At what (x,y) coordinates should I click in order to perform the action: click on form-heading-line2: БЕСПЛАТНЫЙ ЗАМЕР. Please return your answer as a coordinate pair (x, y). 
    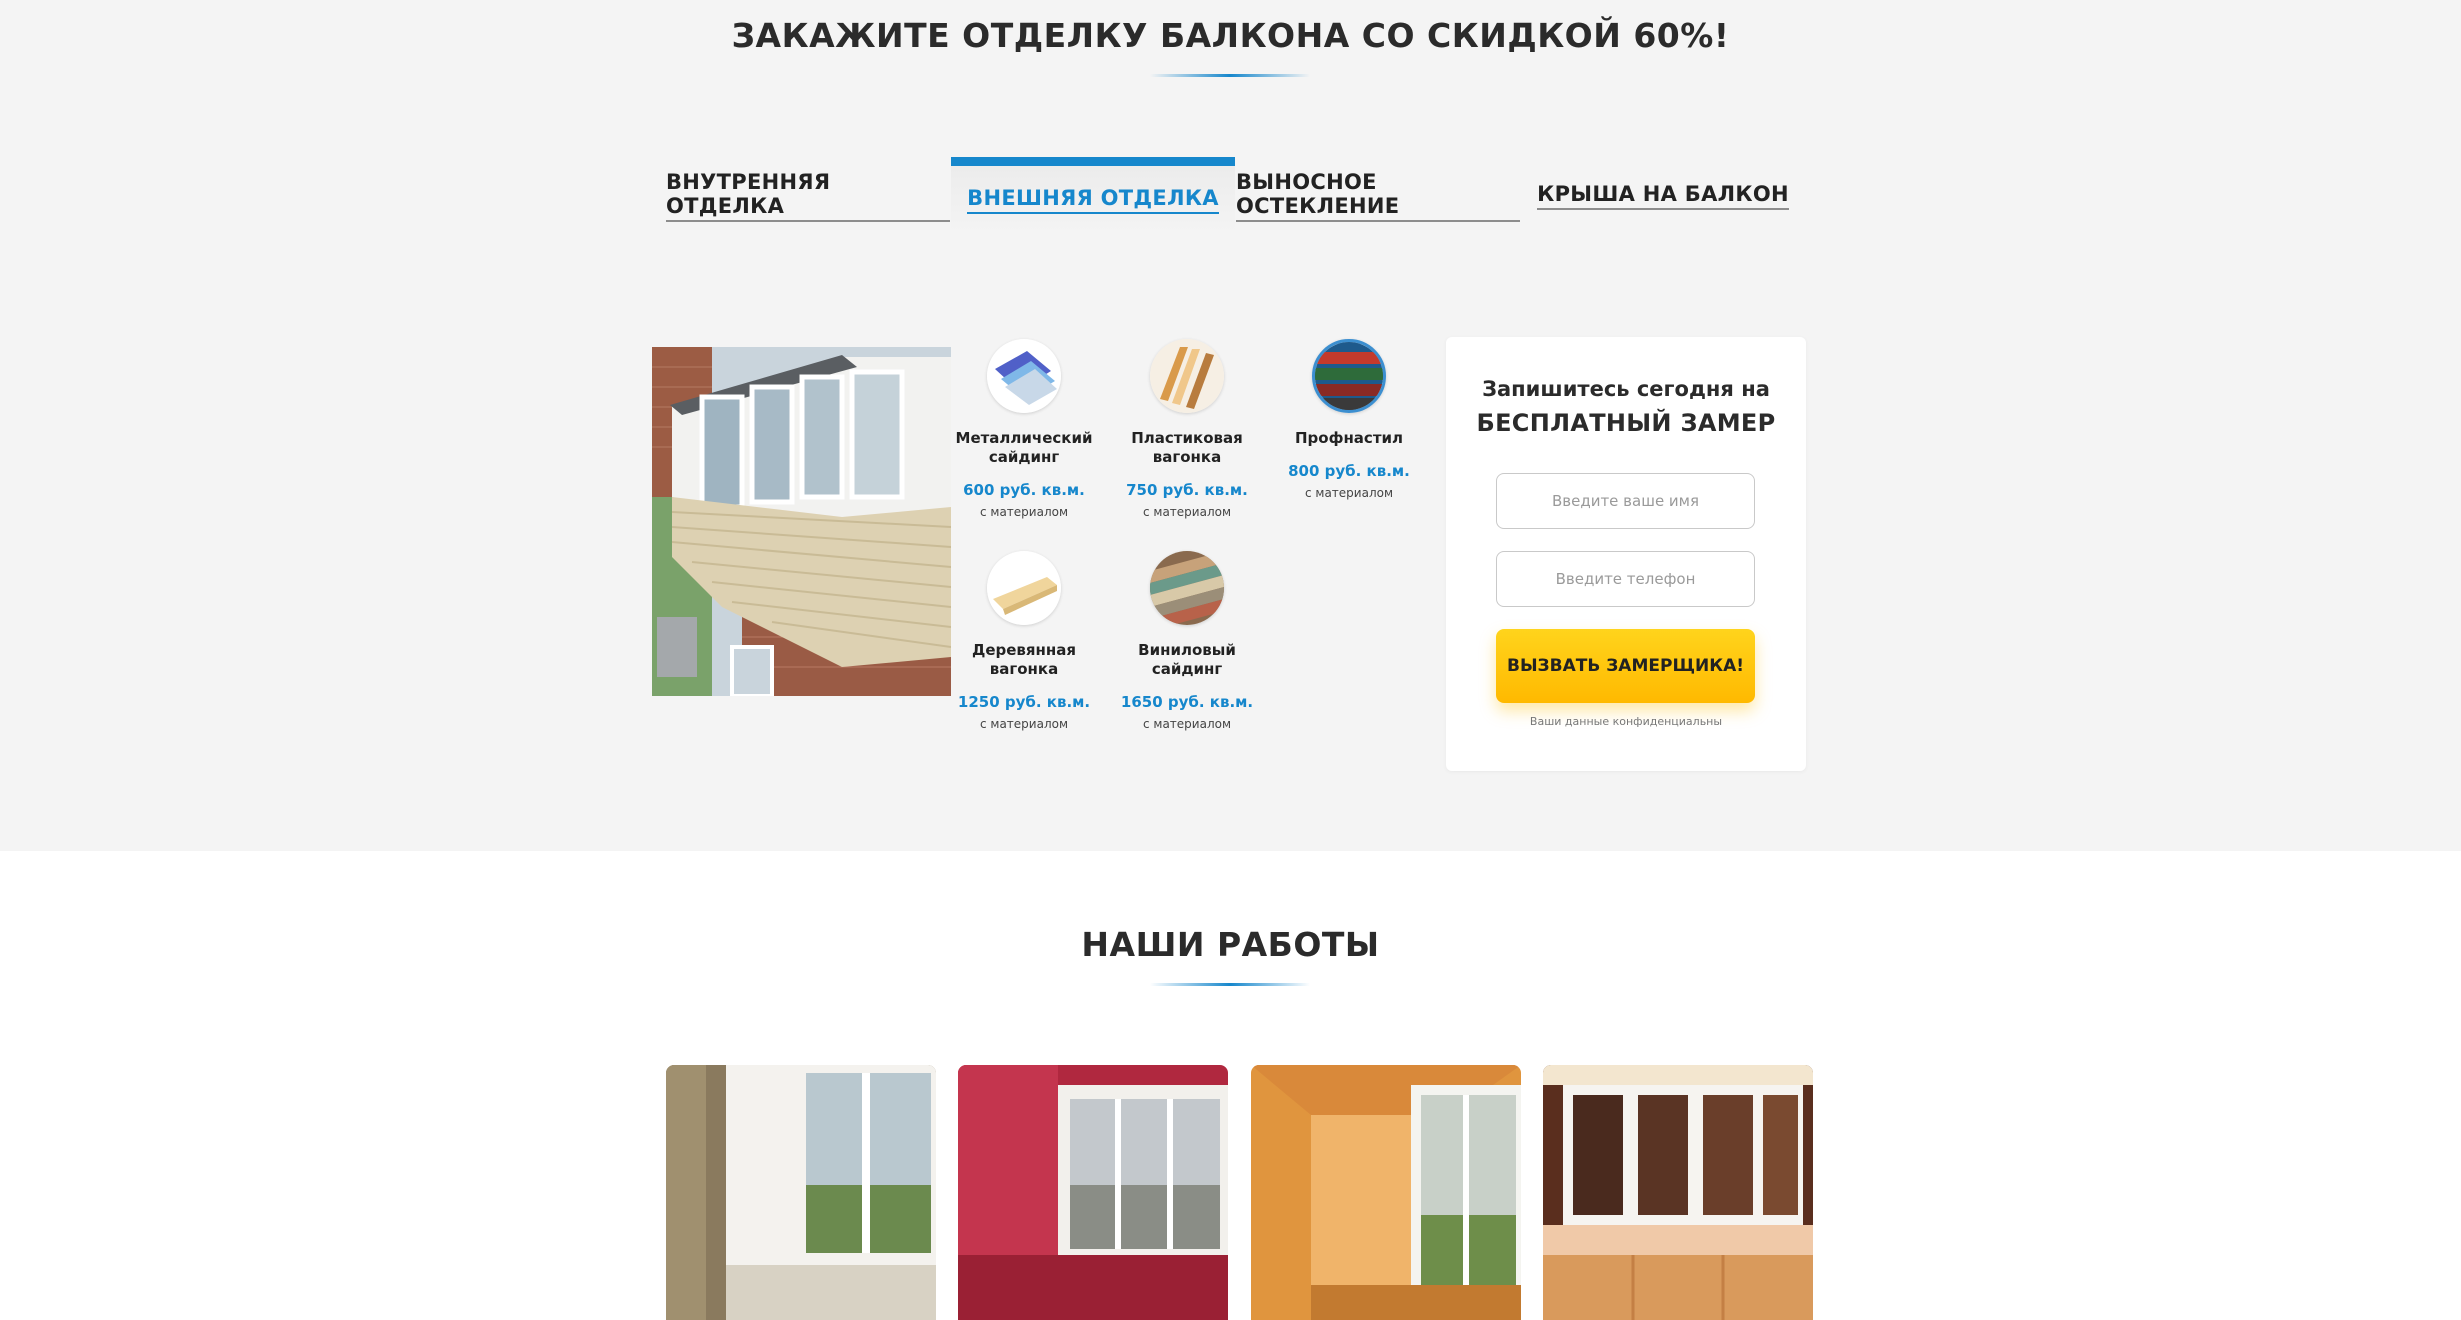
    Looking at the image, I should click on (1626, 423).